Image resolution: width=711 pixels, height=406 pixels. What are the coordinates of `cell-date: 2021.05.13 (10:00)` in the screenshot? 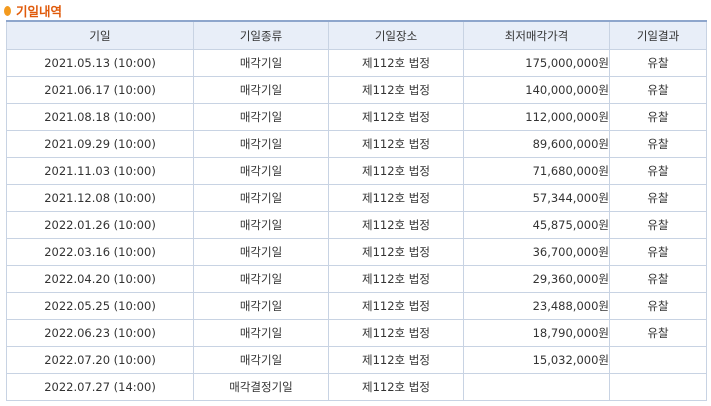 It's located at (100, 63).